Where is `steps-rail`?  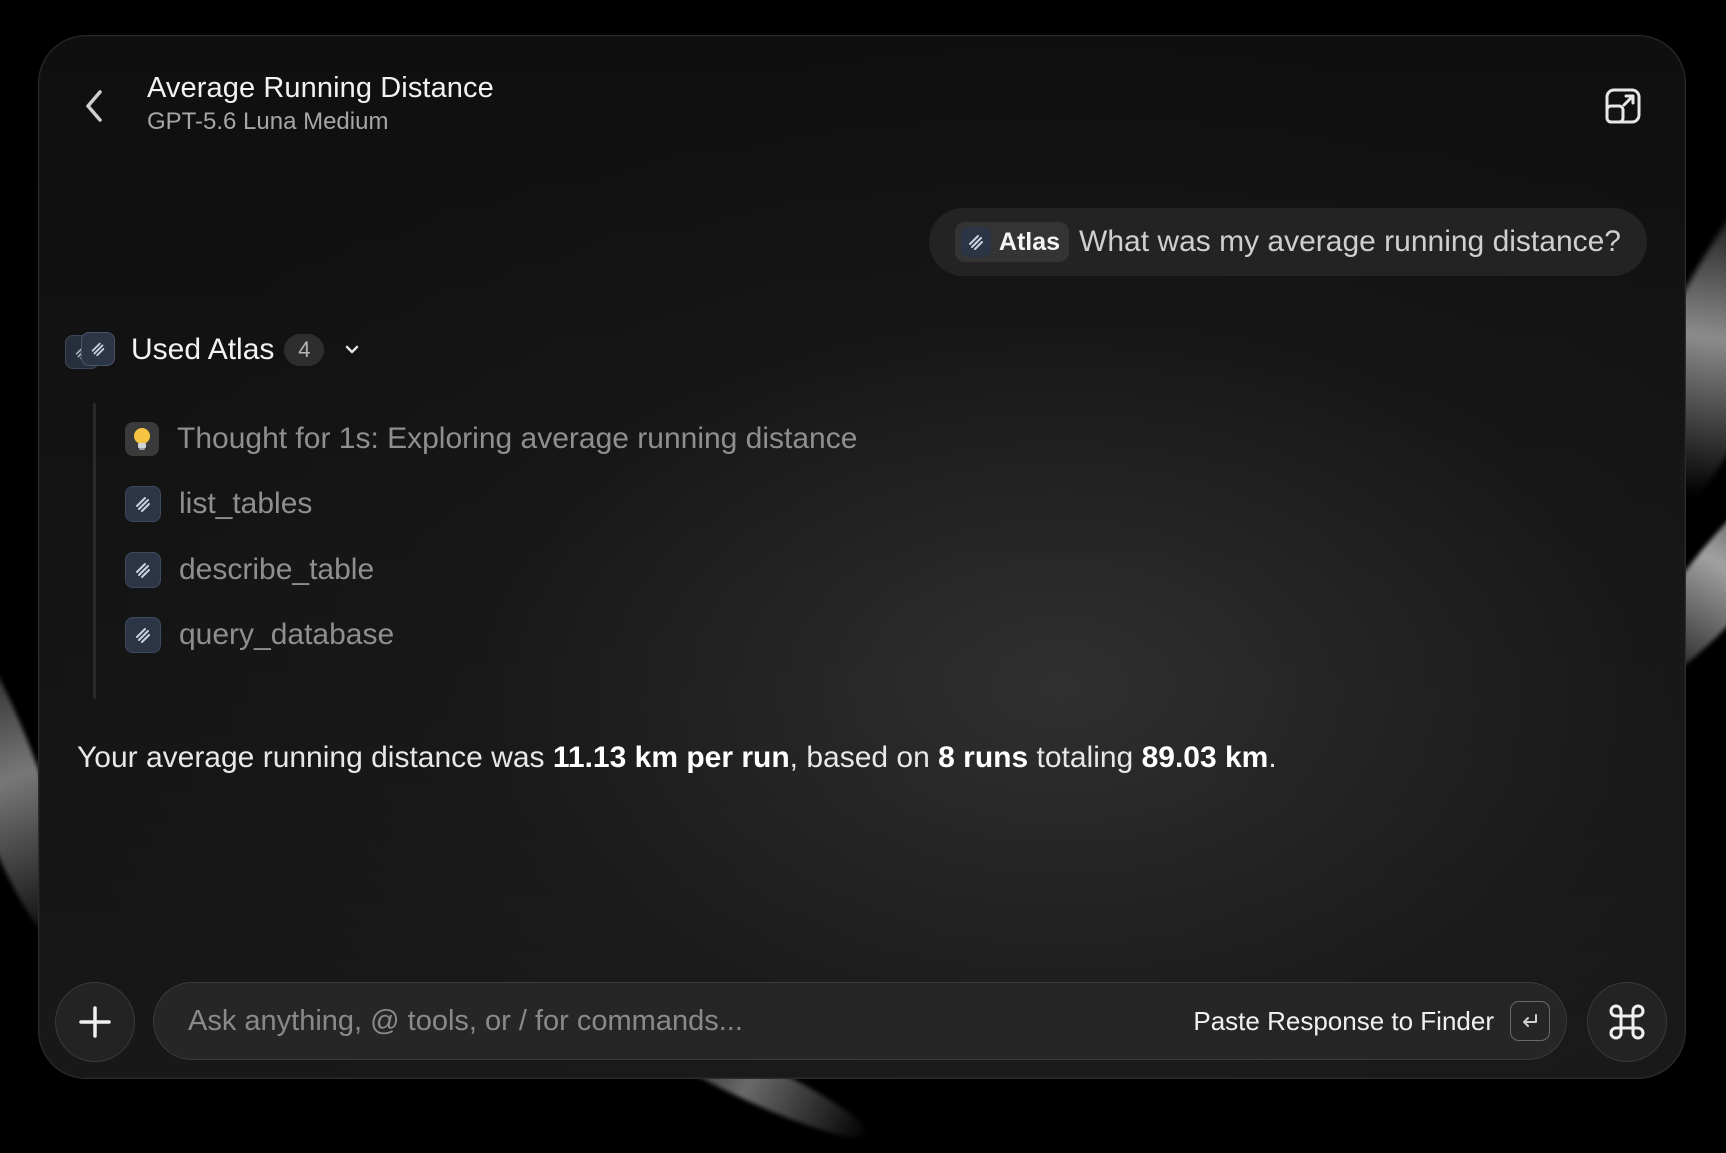
steps-rail is located at coordinates (94, 551).